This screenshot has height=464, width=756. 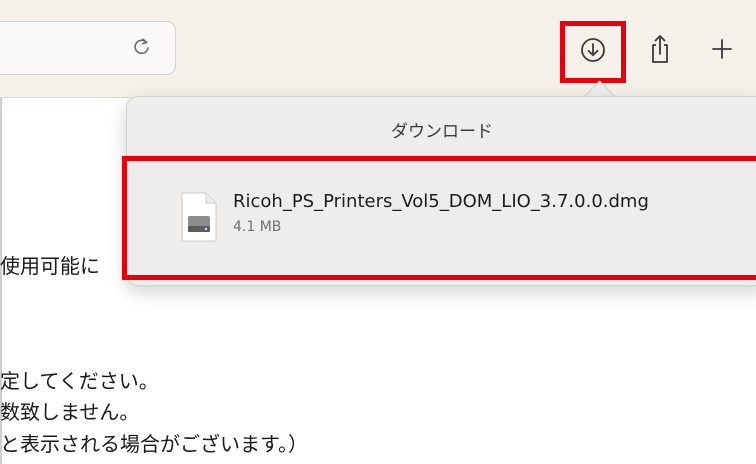 I want to click on page-text-line: 使用可能に, so click(x=50, y=266).